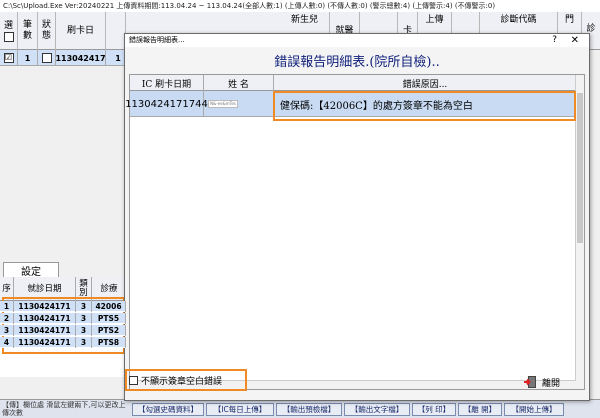 Image resolution: width=600 pixels, height=418 pixels. Describe the element at coordinates (240, 409) in the screenshot. I see `ic-daily-upload-button: 【IC每日上傳】` at that location.